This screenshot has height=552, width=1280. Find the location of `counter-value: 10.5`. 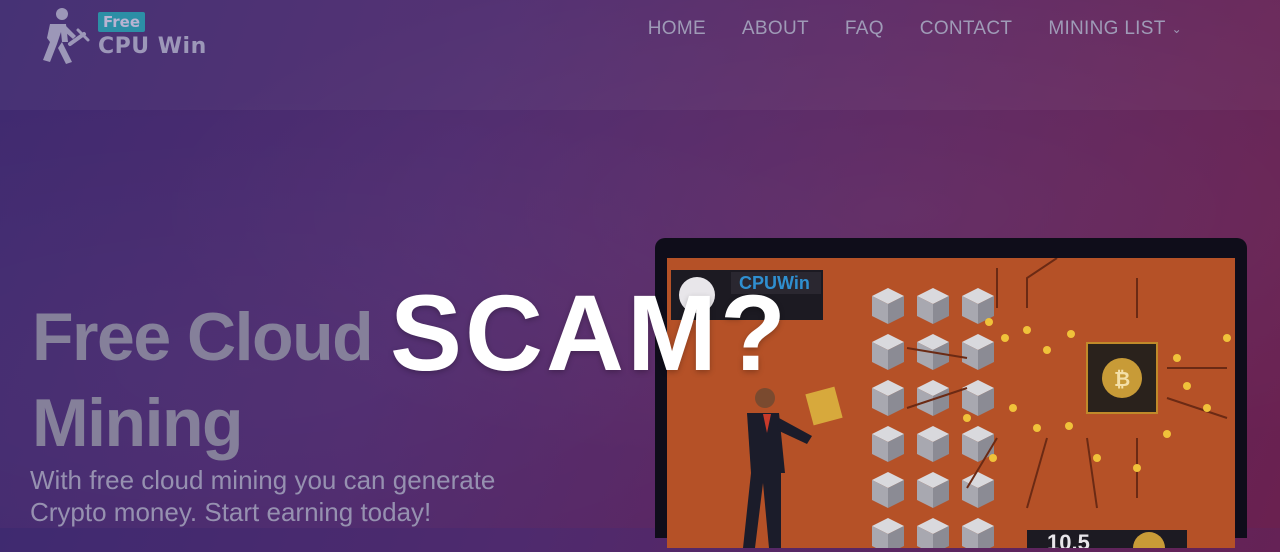

counter-value: 10.5 is located at coordinates (1068, 539).